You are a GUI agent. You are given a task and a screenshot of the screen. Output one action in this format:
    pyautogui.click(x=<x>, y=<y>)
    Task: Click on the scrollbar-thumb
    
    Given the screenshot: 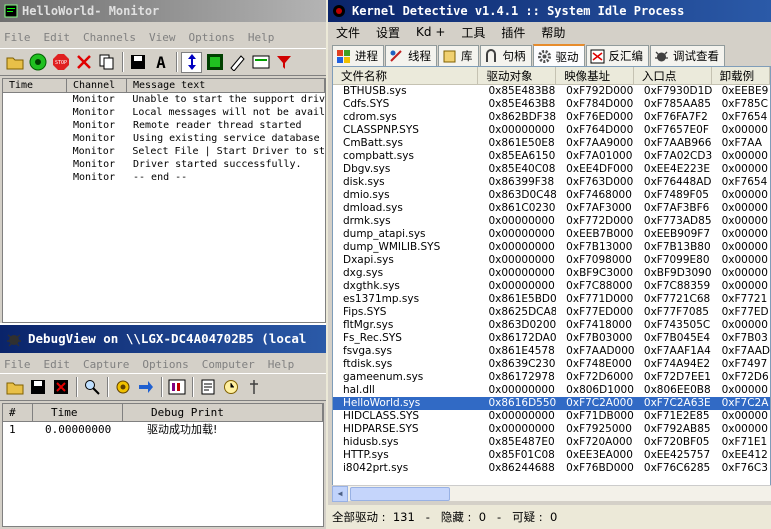 What is the action you would take?
    pyautogui.click(x=400, y=493)
    